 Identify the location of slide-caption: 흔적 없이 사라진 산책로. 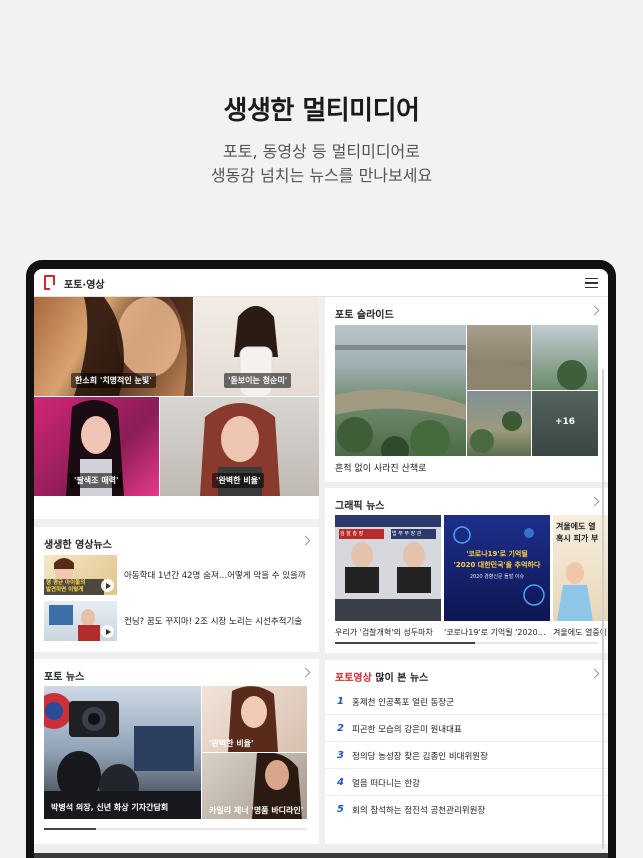
(380, 467).